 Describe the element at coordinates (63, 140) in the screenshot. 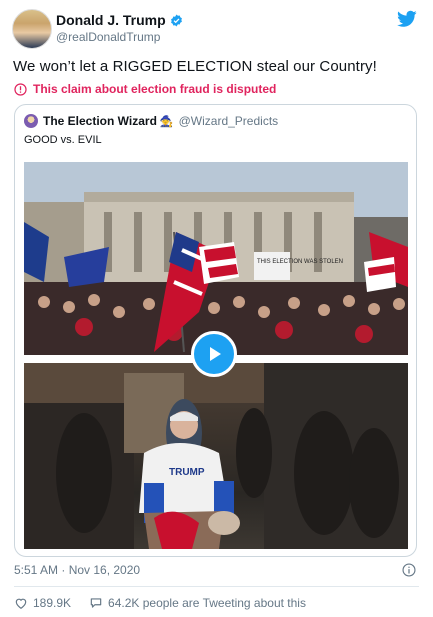

I see `quoted-tweet-text: GOOD vs. EVIL` at that location.